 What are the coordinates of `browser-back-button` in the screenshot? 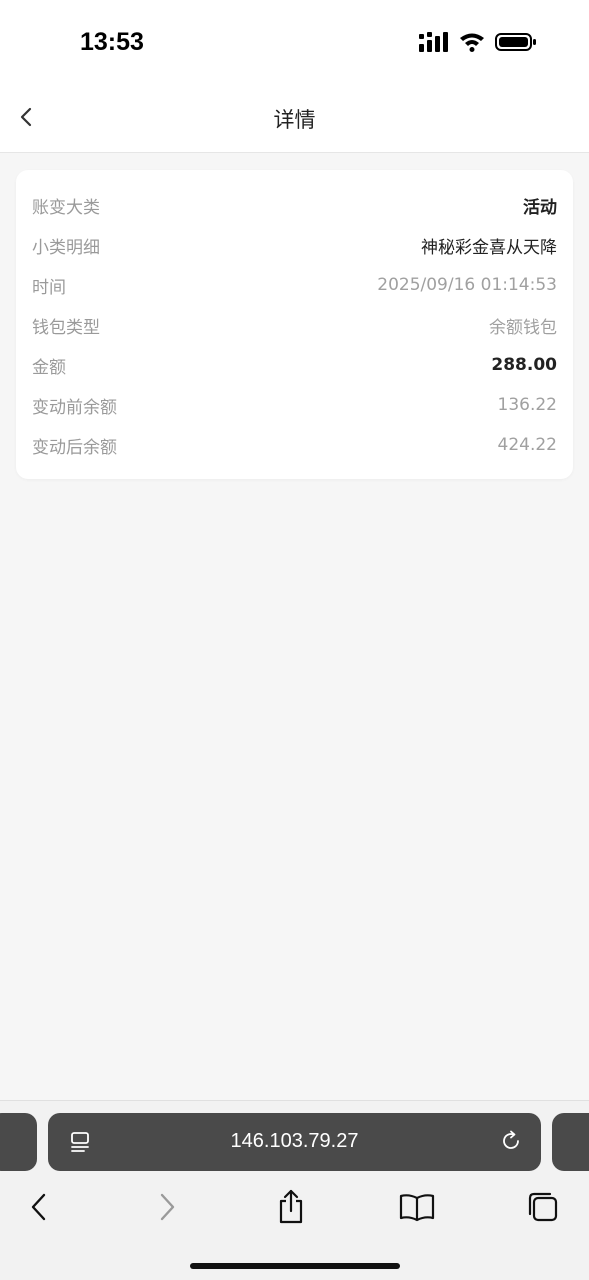 It's located at (39, 1207).